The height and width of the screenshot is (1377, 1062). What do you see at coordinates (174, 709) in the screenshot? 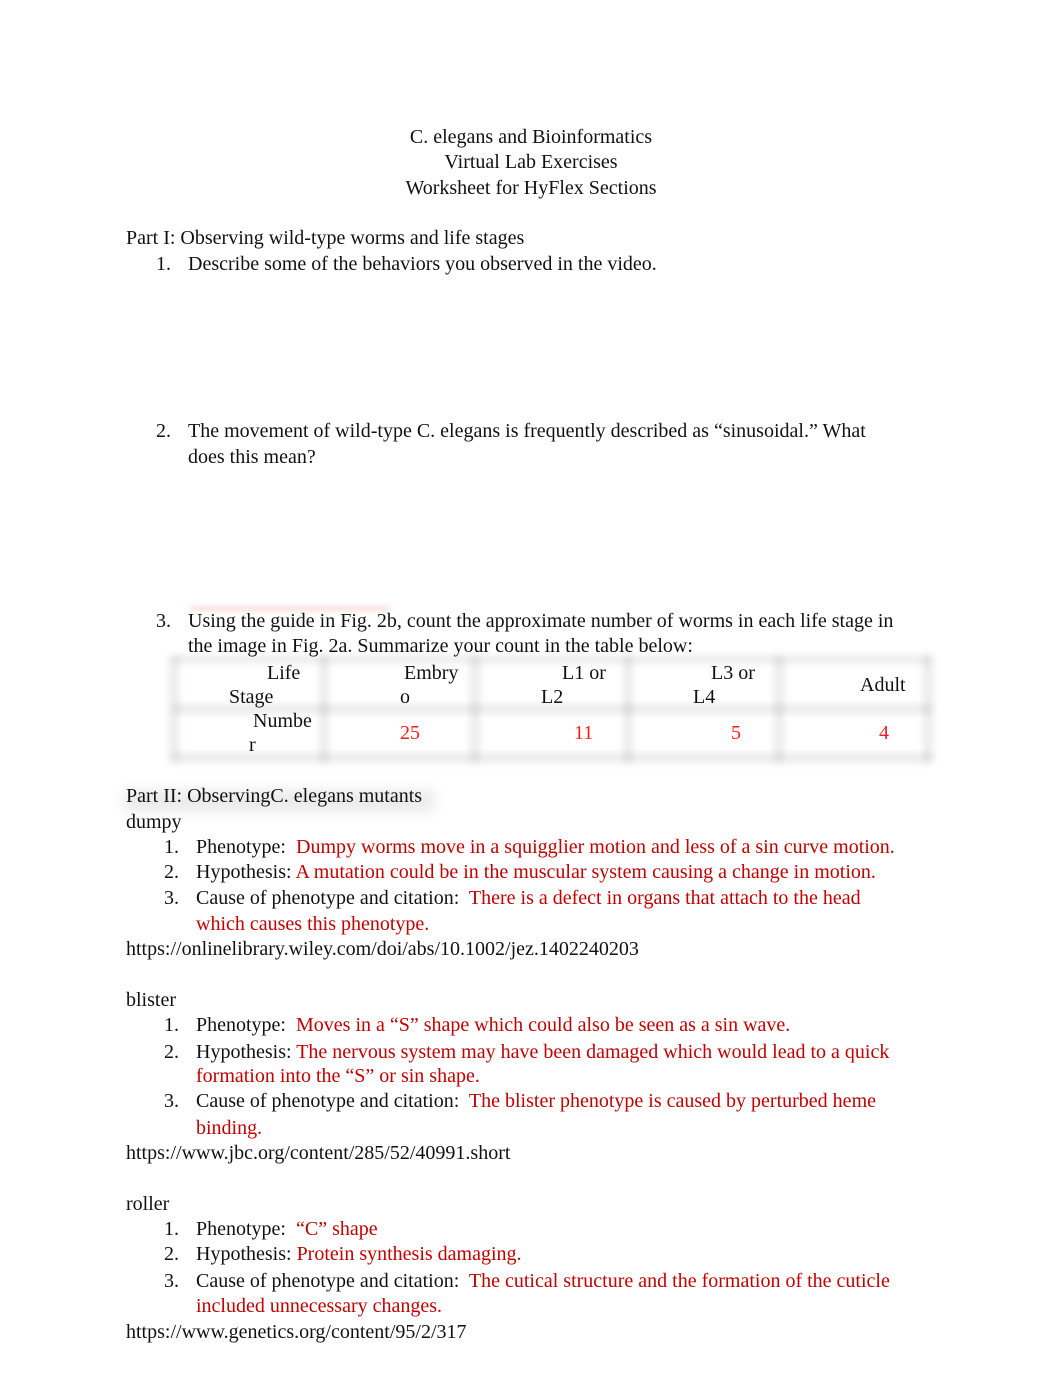
I see `table-border-col0` at bounding box center [174, 709].